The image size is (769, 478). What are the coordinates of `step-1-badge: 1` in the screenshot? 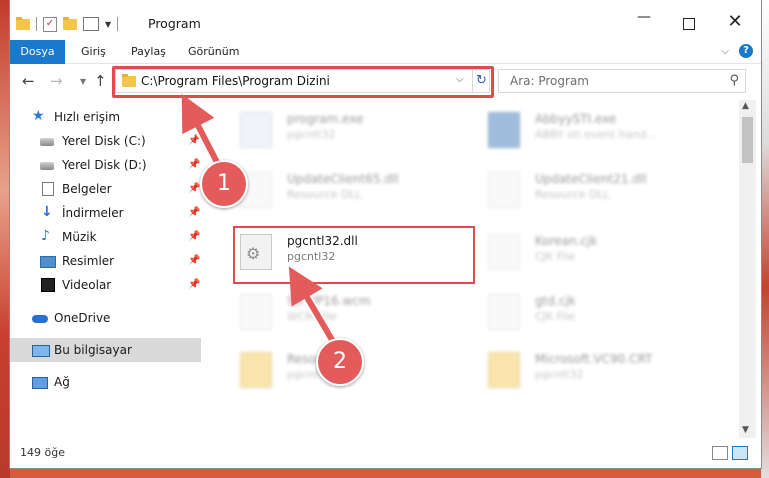 It's located at (224, 184).